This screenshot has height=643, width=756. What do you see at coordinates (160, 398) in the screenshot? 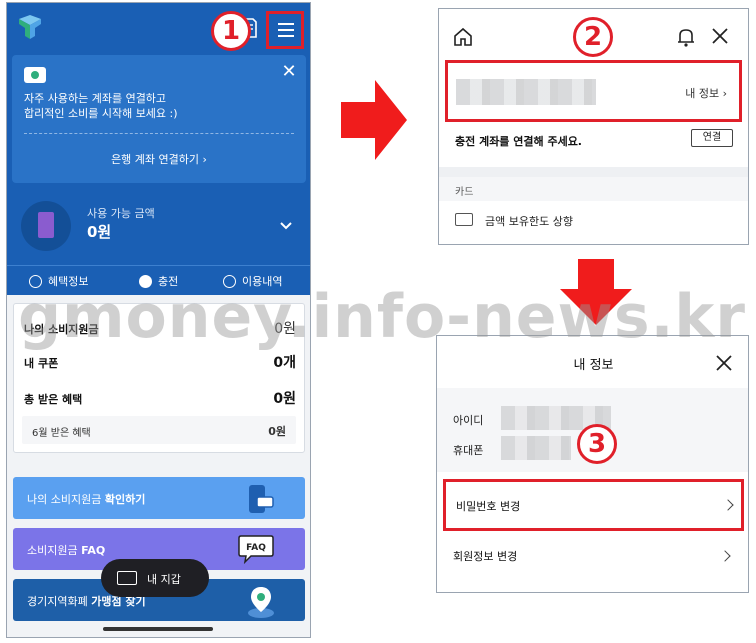
I see `summary-row: 총 받은 혜택 0원` at bounding box center [160, 398].